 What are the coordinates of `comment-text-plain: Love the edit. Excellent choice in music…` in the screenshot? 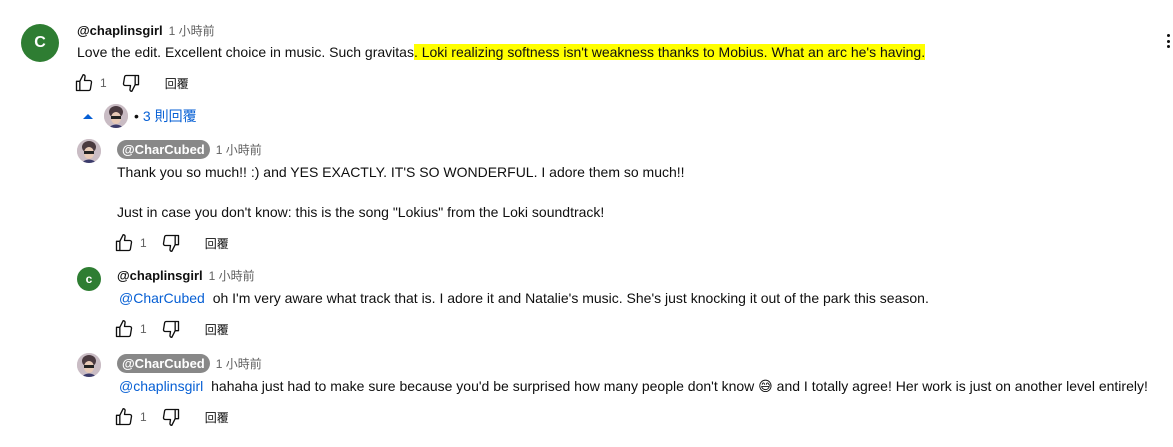 It's located at (245, 52).